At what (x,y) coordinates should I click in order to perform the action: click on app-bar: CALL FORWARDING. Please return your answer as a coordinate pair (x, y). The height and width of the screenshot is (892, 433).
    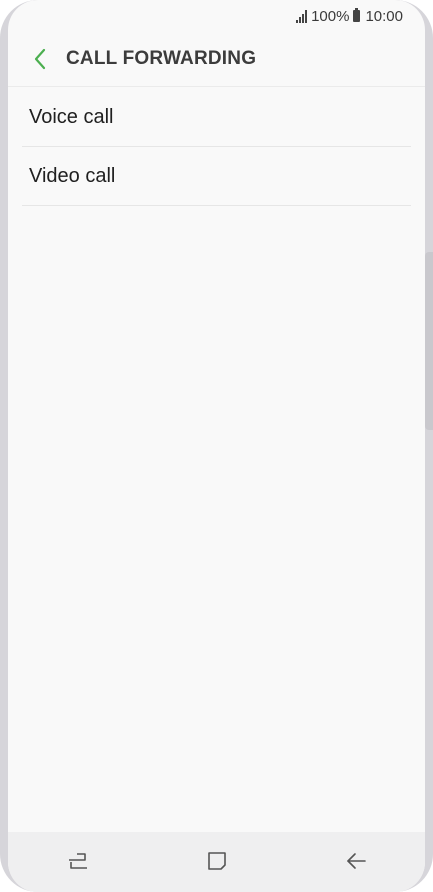
    Looking at the image, I should click on (216, 59).